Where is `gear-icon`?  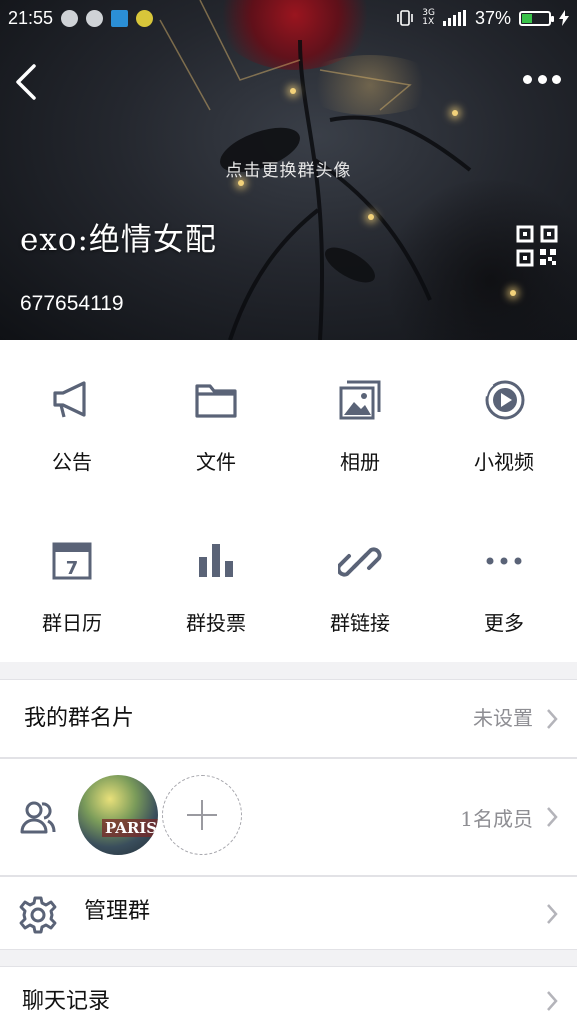 gear-icon is located at coordinates (38, 915).